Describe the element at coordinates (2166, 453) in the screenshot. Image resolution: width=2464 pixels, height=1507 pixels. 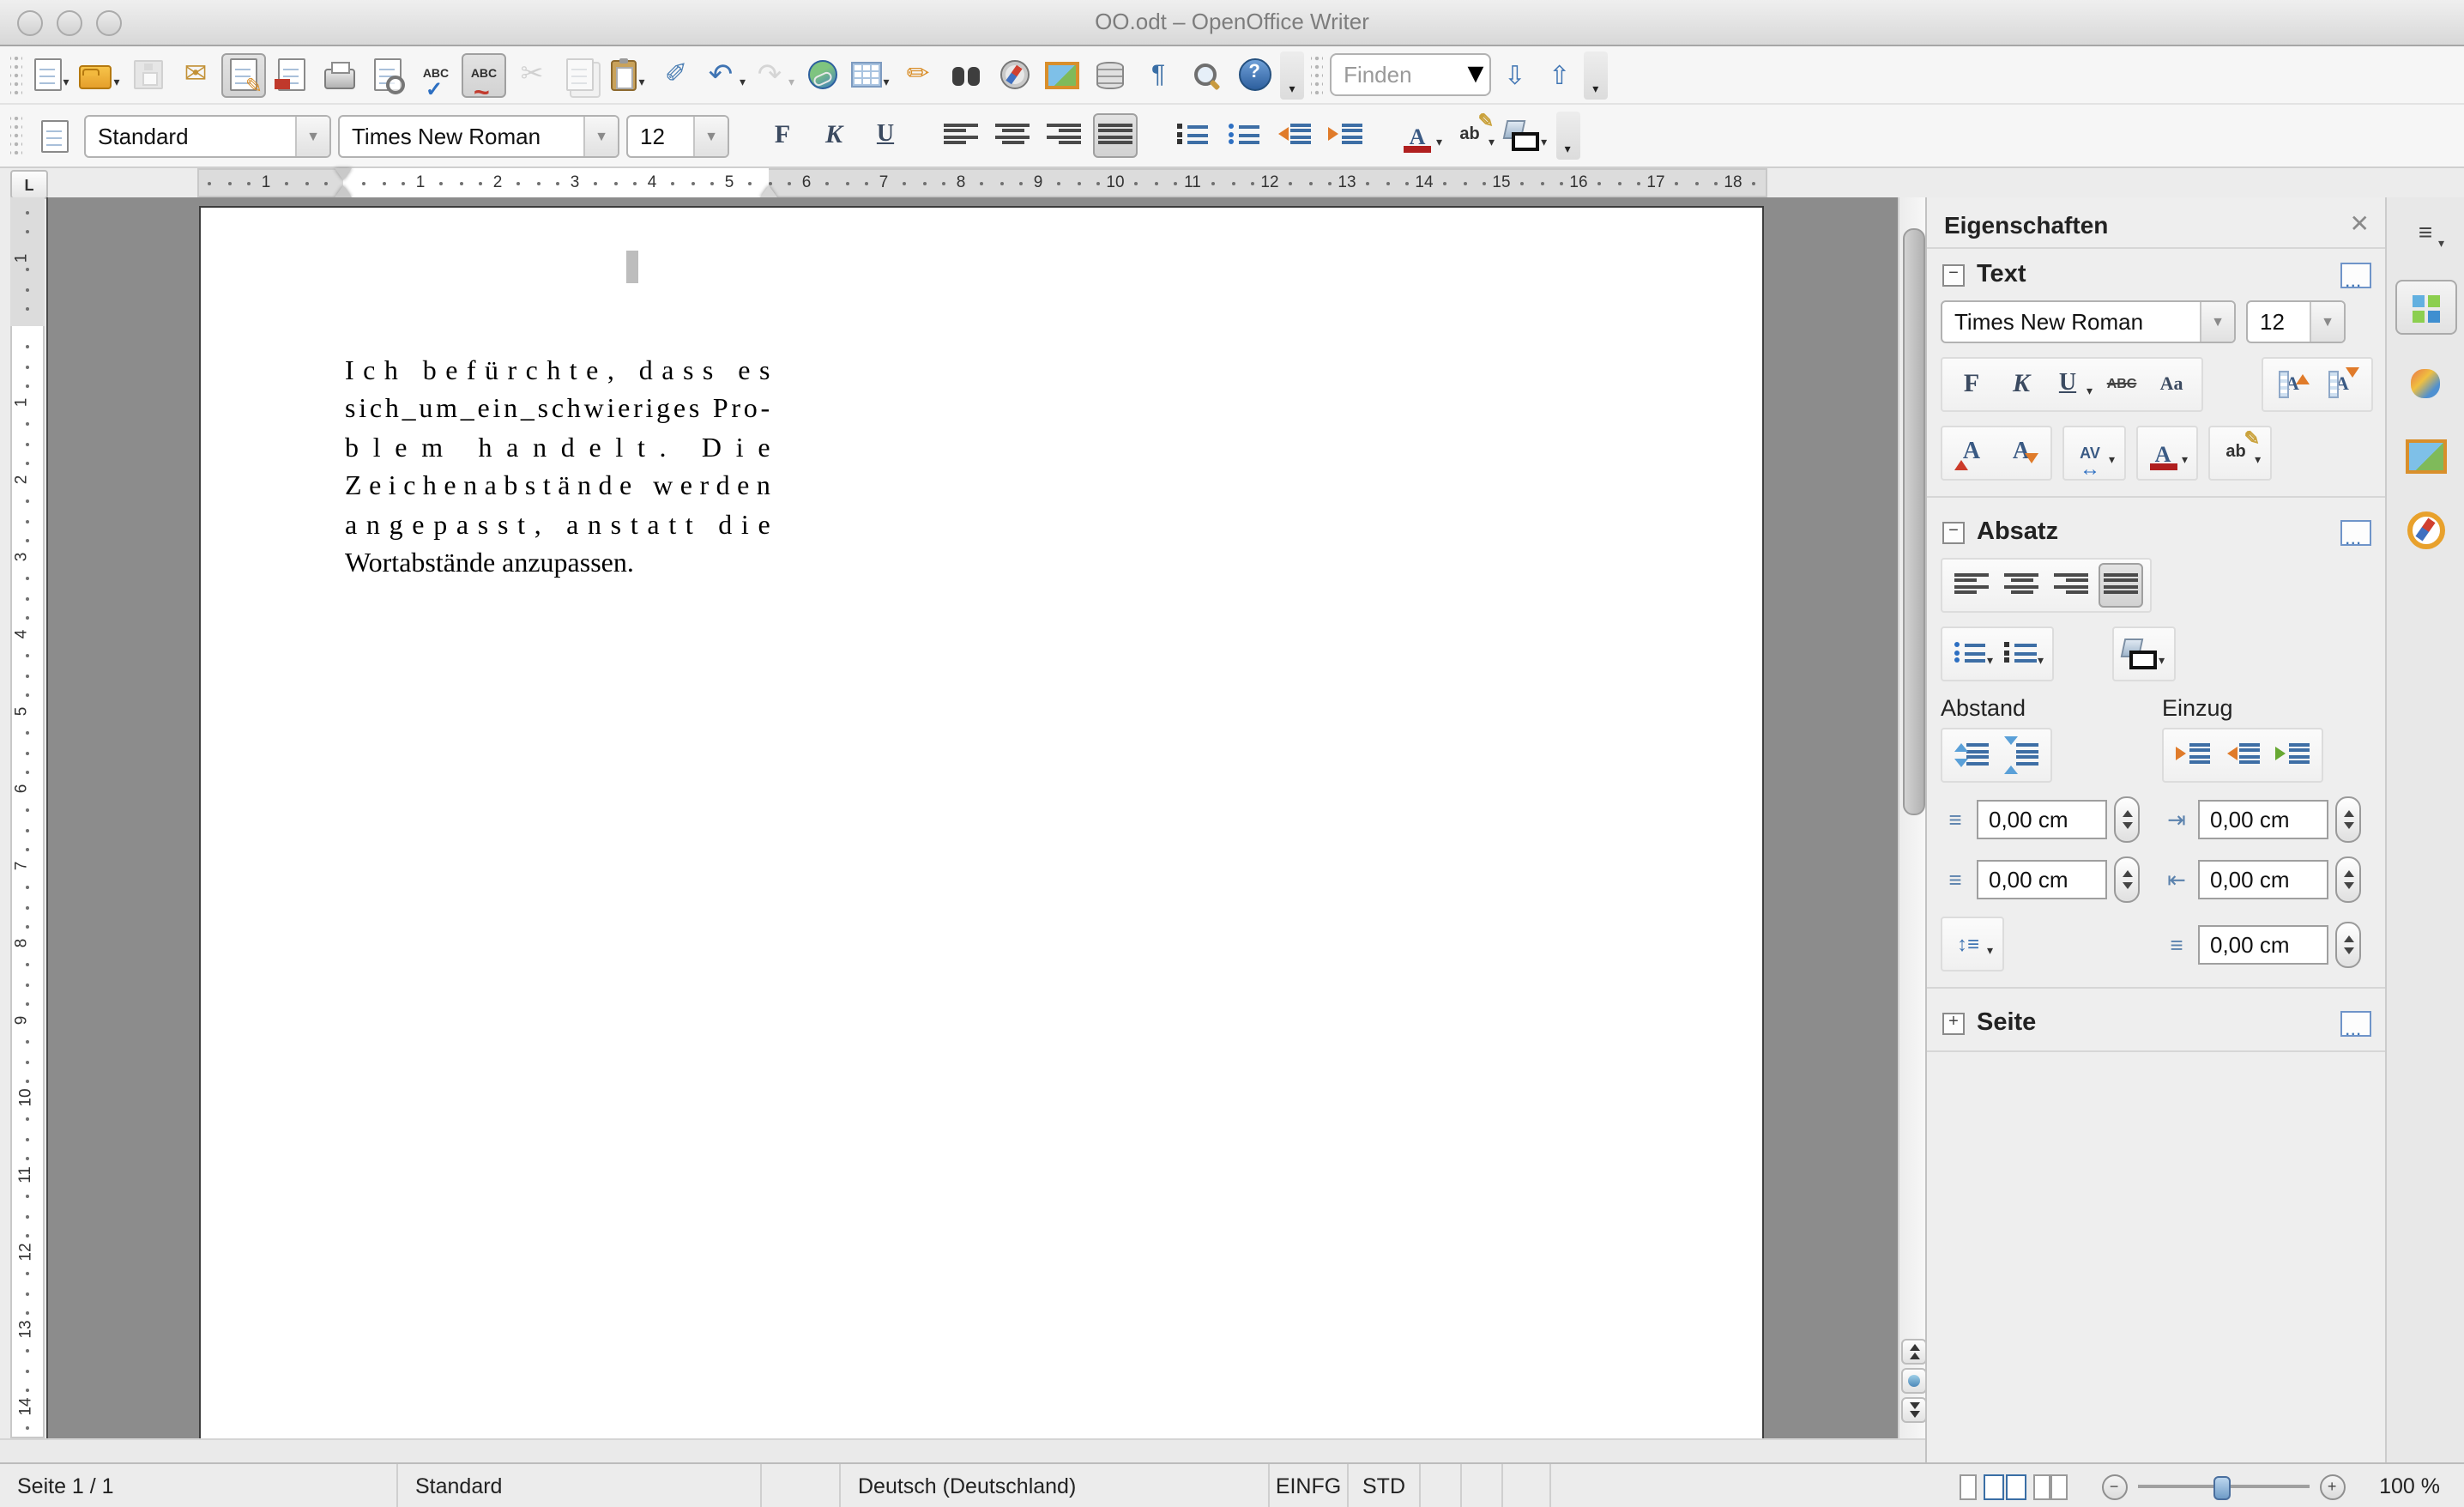
I see `font-color-button: A ▾` at that location.